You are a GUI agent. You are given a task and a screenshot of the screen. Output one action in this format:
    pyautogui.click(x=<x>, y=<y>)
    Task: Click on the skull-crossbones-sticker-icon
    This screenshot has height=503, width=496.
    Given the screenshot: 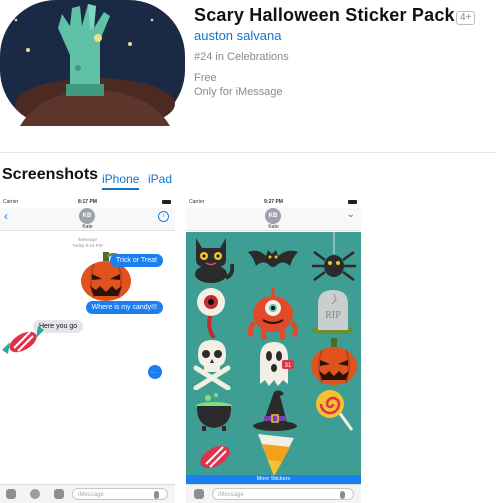 What is the action you would take?
    pyautogui.click(x=212, y=365)
    